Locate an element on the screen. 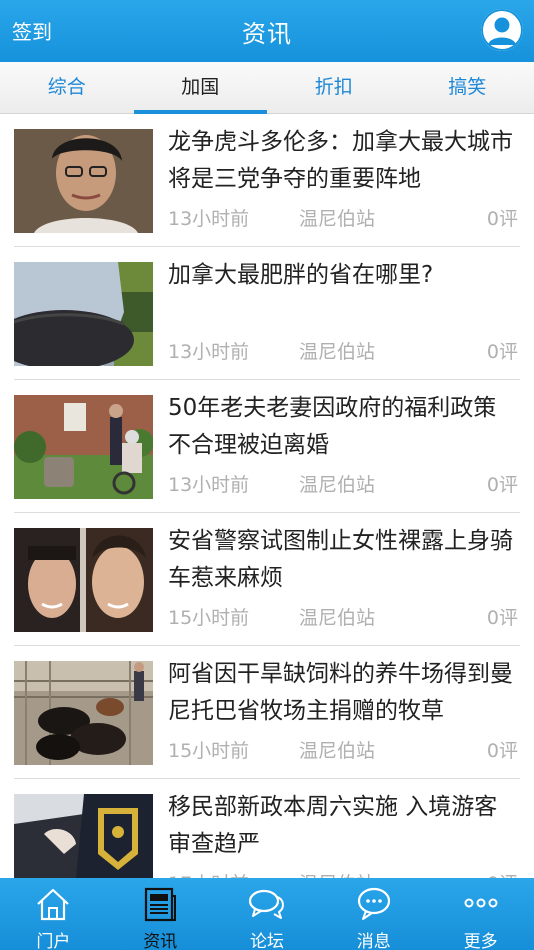  news-meta: 17小时前 温尼伯站 0评 is located at coordinates (343, 873).